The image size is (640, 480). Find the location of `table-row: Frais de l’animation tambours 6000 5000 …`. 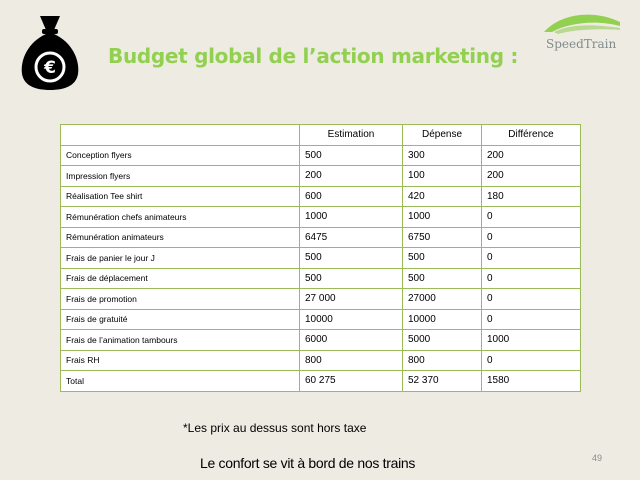

table-row: Frais de l’animation tambours 6000 5000 … is located at coordinates (320, 340).